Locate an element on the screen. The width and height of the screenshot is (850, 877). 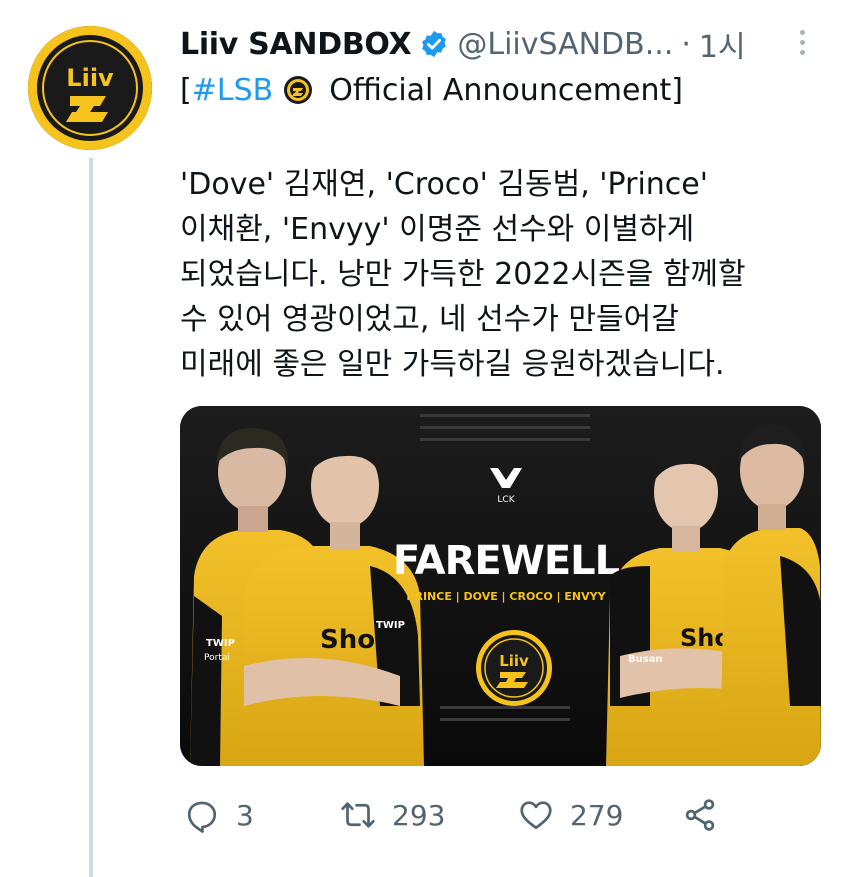
verified-badge-icon is located at coordinates (434, 44).